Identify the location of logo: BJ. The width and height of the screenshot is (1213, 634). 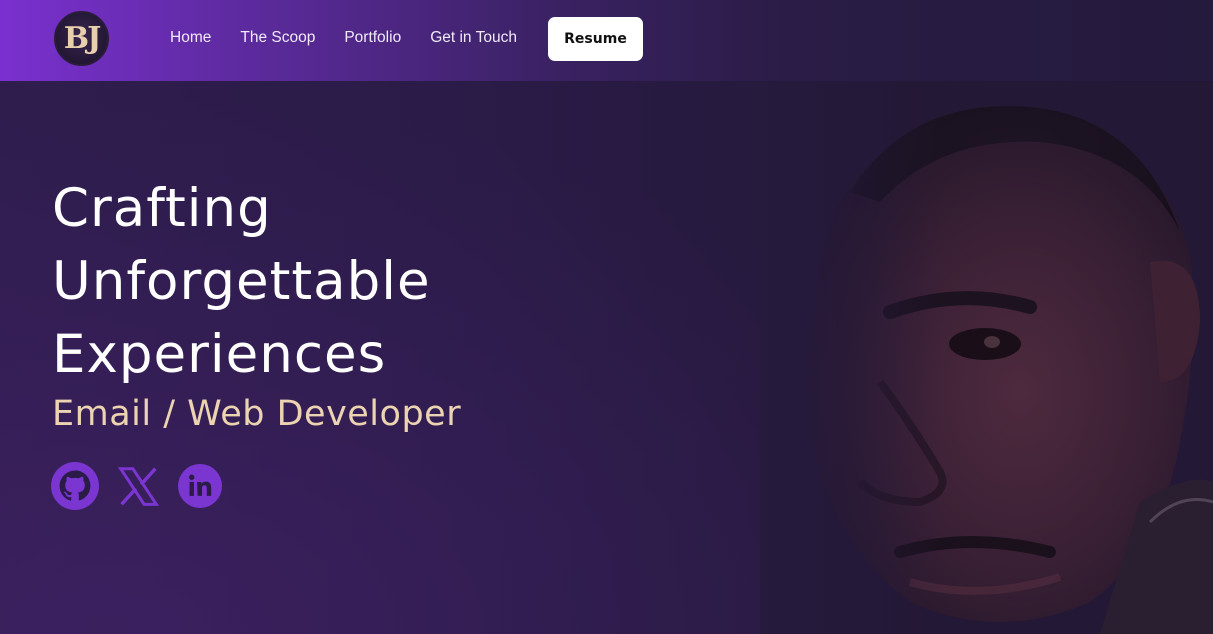
(81, 38).